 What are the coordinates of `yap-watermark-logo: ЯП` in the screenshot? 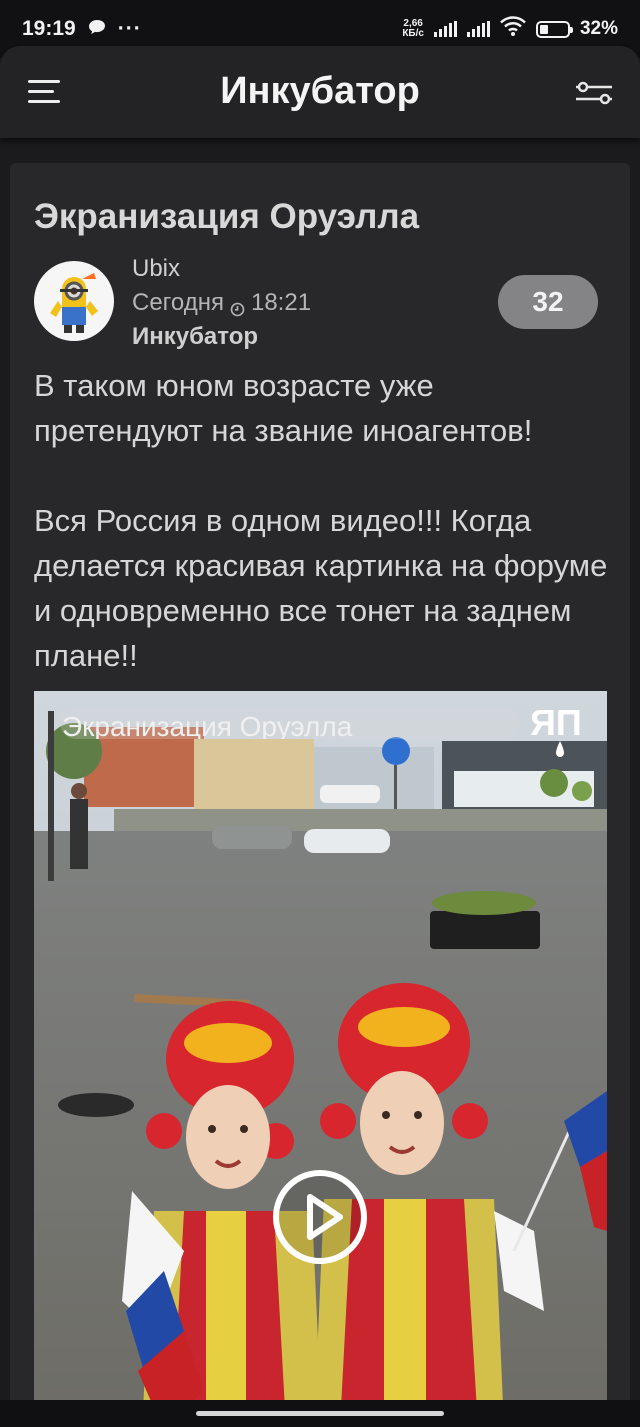 It's located at (562, 729).